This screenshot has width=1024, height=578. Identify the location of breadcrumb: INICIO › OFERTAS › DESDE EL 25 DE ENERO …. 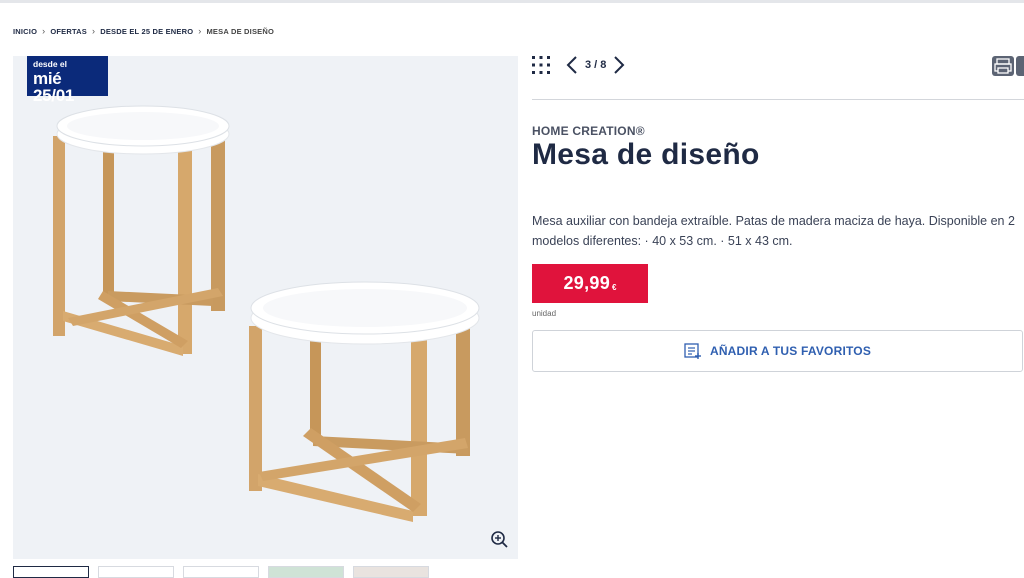
(143, 31).